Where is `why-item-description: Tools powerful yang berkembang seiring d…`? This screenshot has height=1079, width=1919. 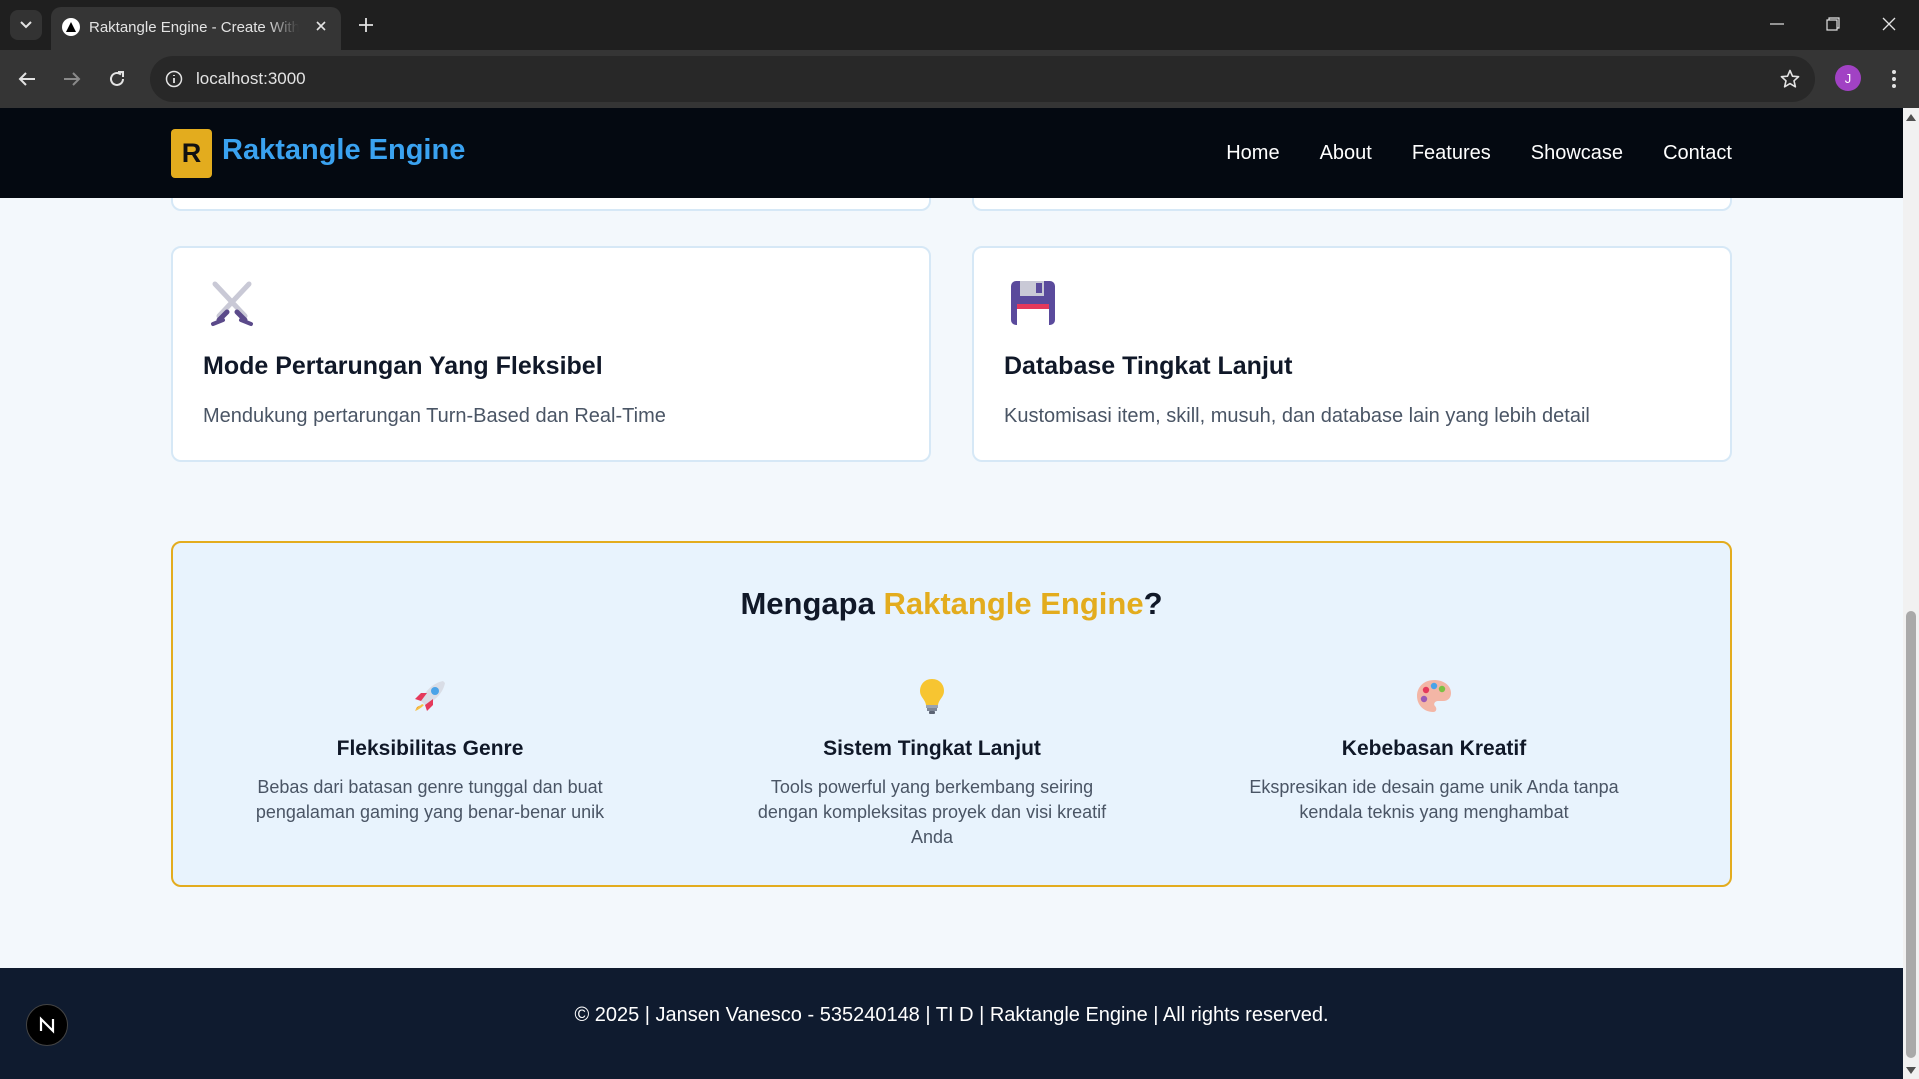
why-item-description: Tools powerful yang berkembang seiring d… is located at coordinates (932, 812).